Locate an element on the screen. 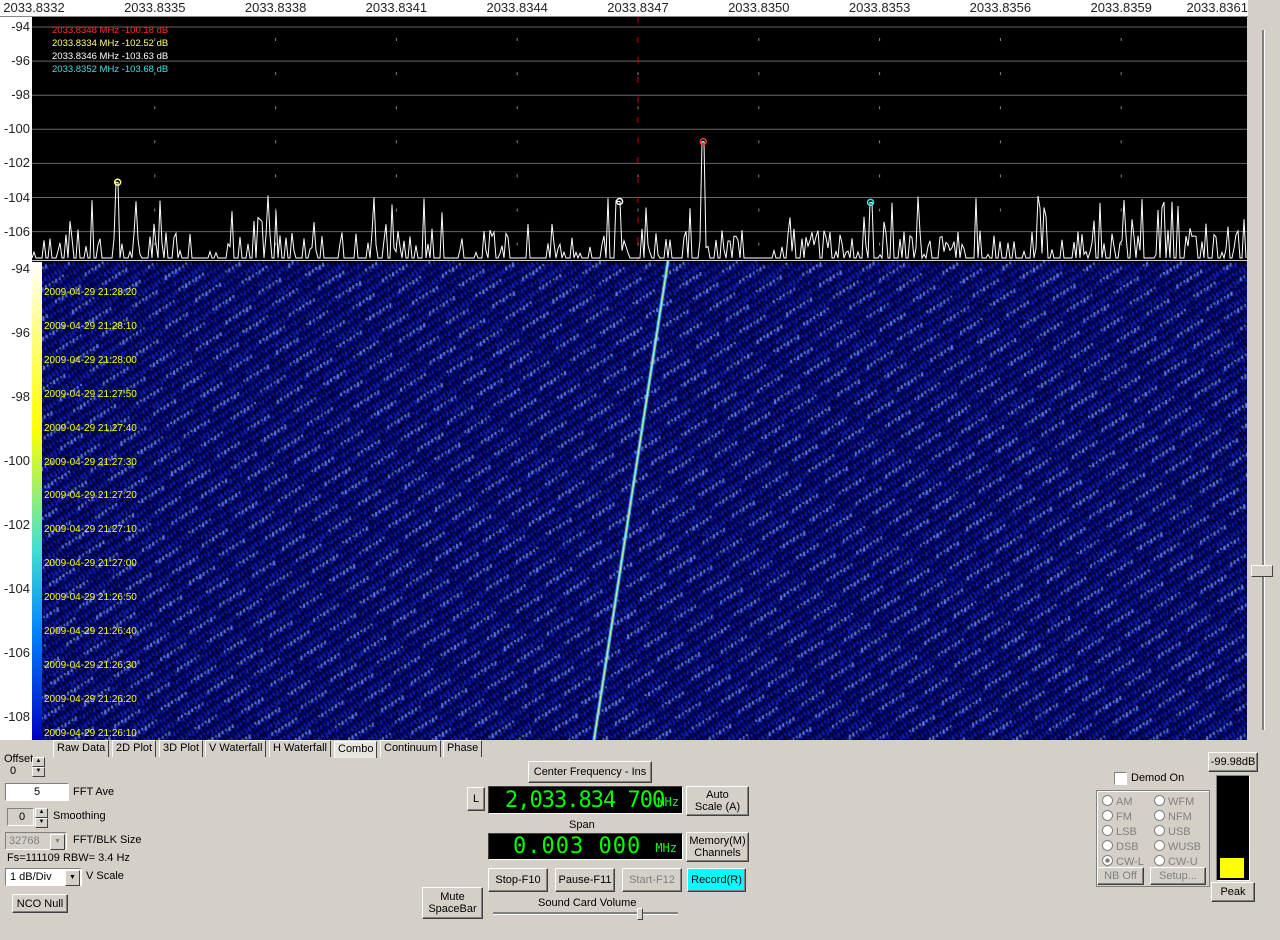 Image resolution: width=1280 pixels, height=940 pixels. stop-button: Stop-F10 is located at coordinates (518, 880).